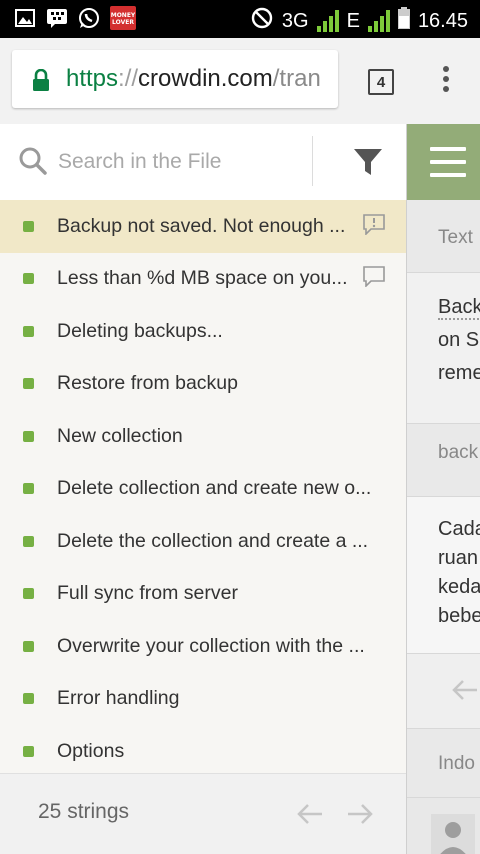  Describe the element at coordinates (453, 838) in the screenshot. I see `user-icon` at that location.